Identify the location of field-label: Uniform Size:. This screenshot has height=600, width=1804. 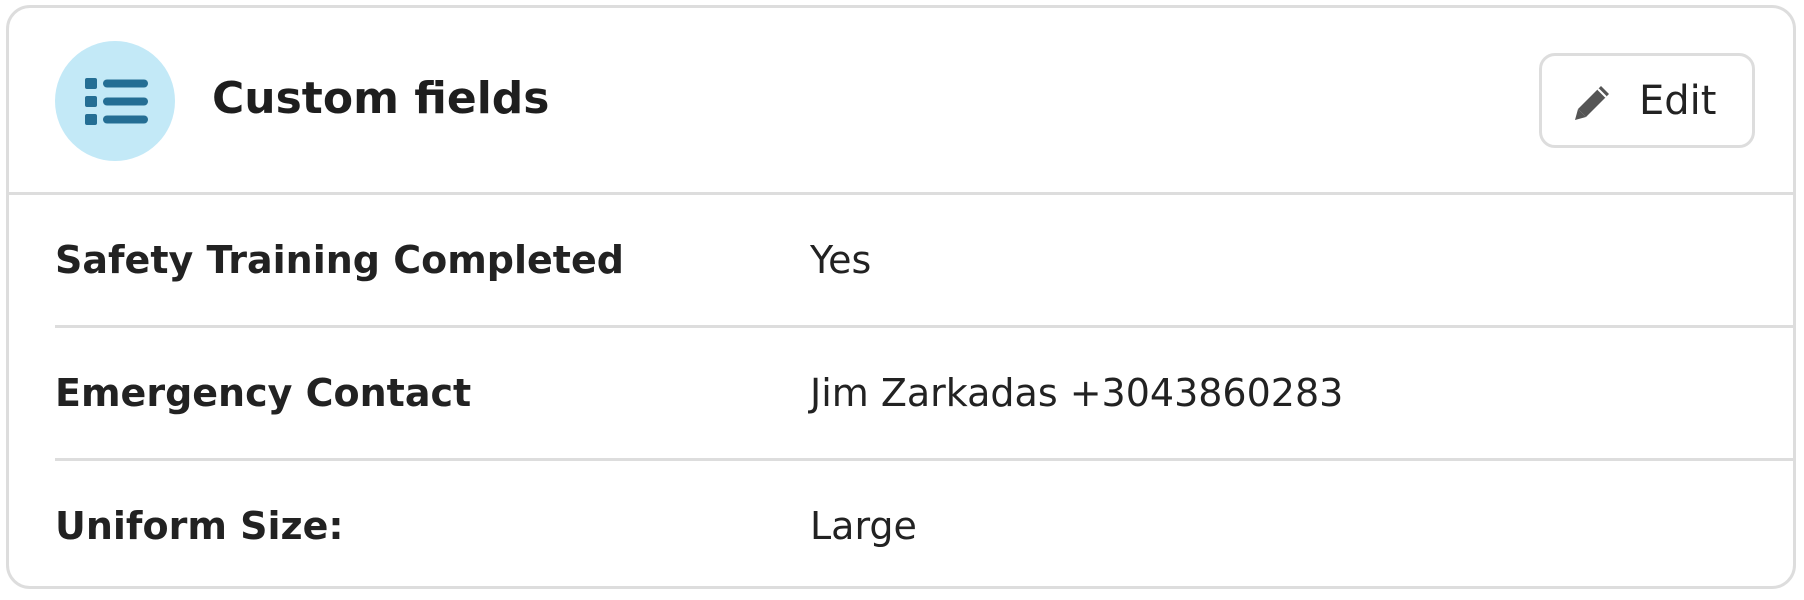
(199, 526).